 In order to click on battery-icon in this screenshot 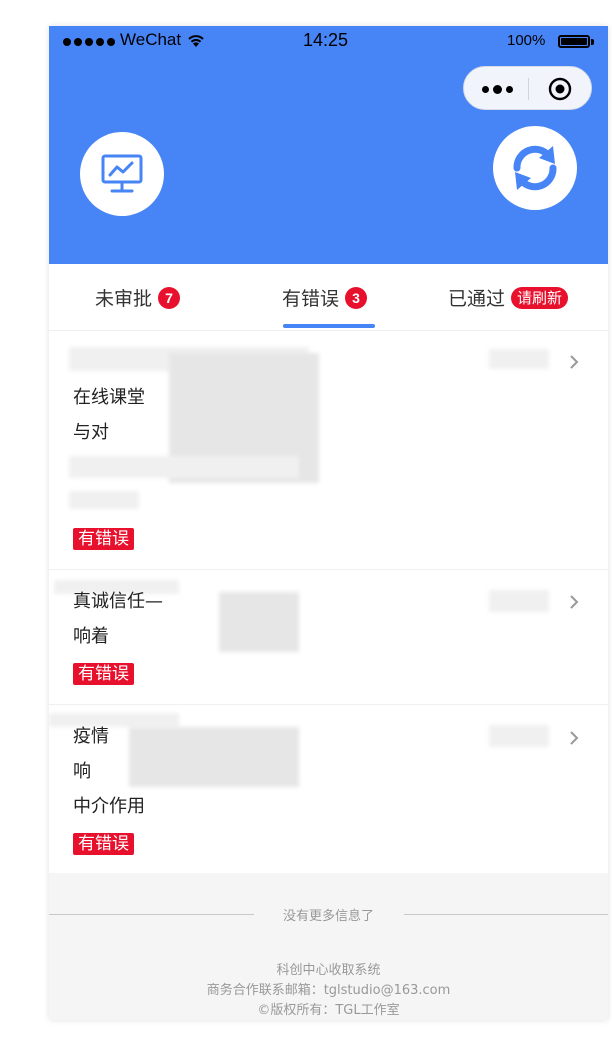, I will do `click(574, 41)`.